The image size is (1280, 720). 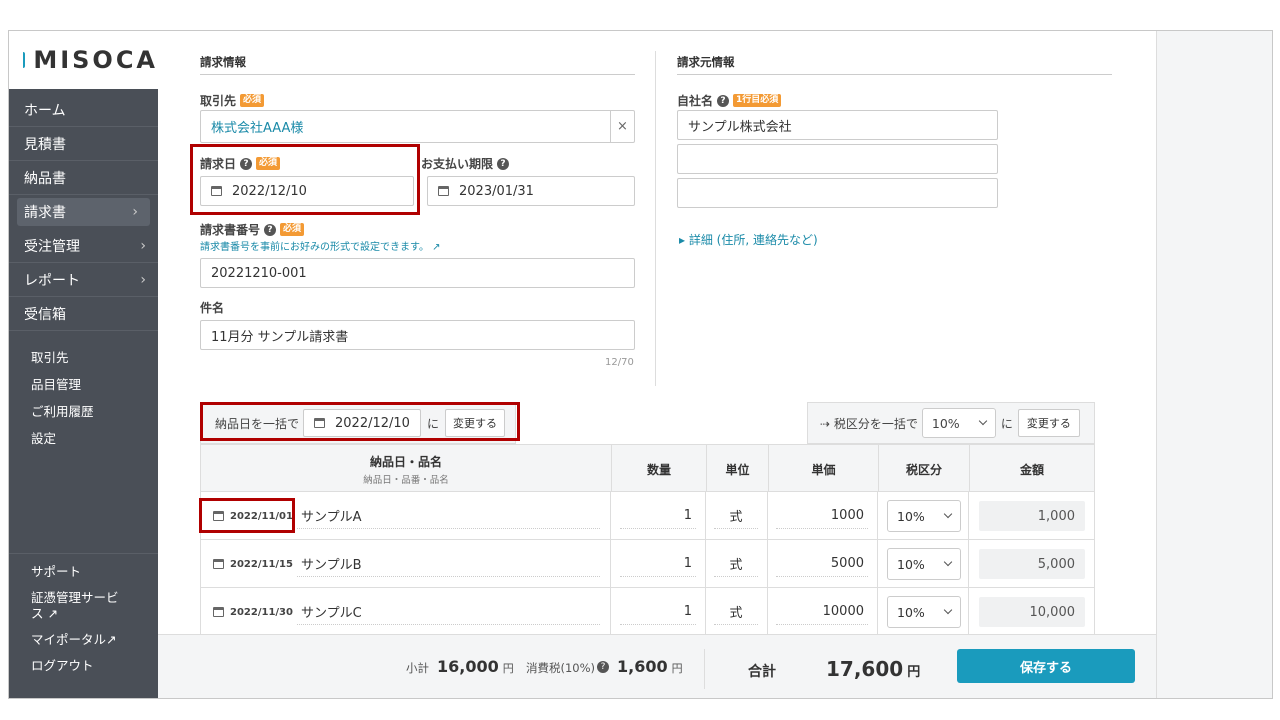 What do you see at coordinates (259, 273) in the screenshot?
I see `invoice-number-value: 20221210-001` at bounding box center [259, 273].